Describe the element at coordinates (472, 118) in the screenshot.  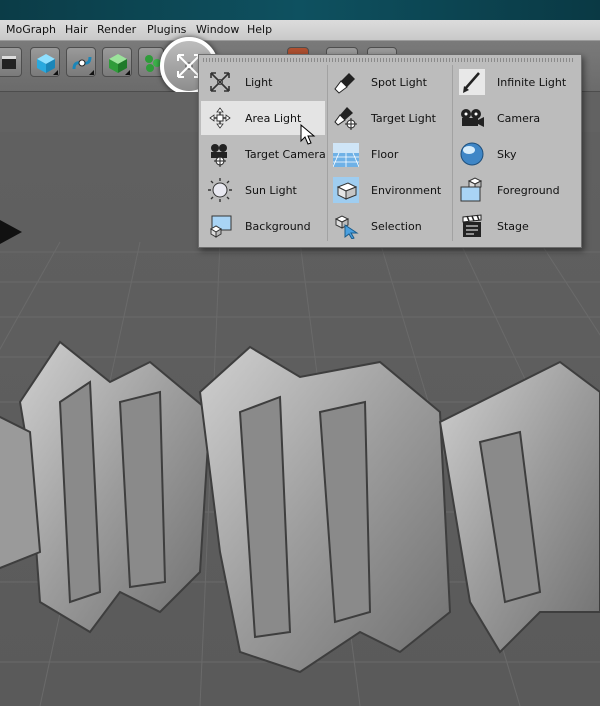
I see `camera-icon` at that location.